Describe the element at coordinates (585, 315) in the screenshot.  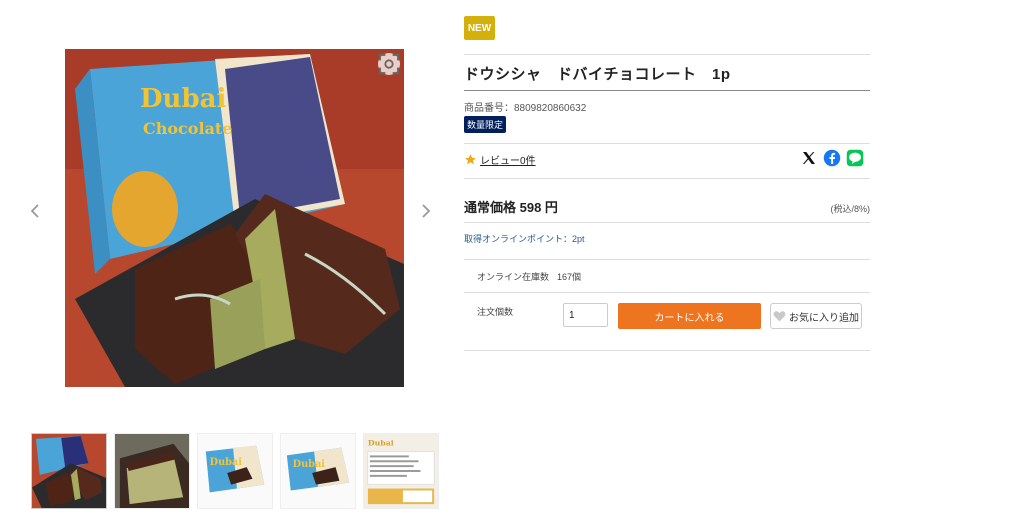
I see `quantity-input` at that location.